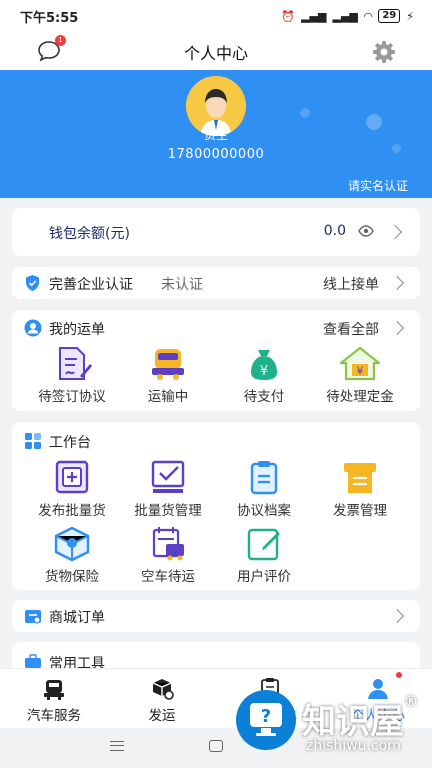 This screenshot has height=768, width=432. Describe the element at coordinates (77, 330) in the screenshot. I see `my-orders-title: 我的运单` at that location.